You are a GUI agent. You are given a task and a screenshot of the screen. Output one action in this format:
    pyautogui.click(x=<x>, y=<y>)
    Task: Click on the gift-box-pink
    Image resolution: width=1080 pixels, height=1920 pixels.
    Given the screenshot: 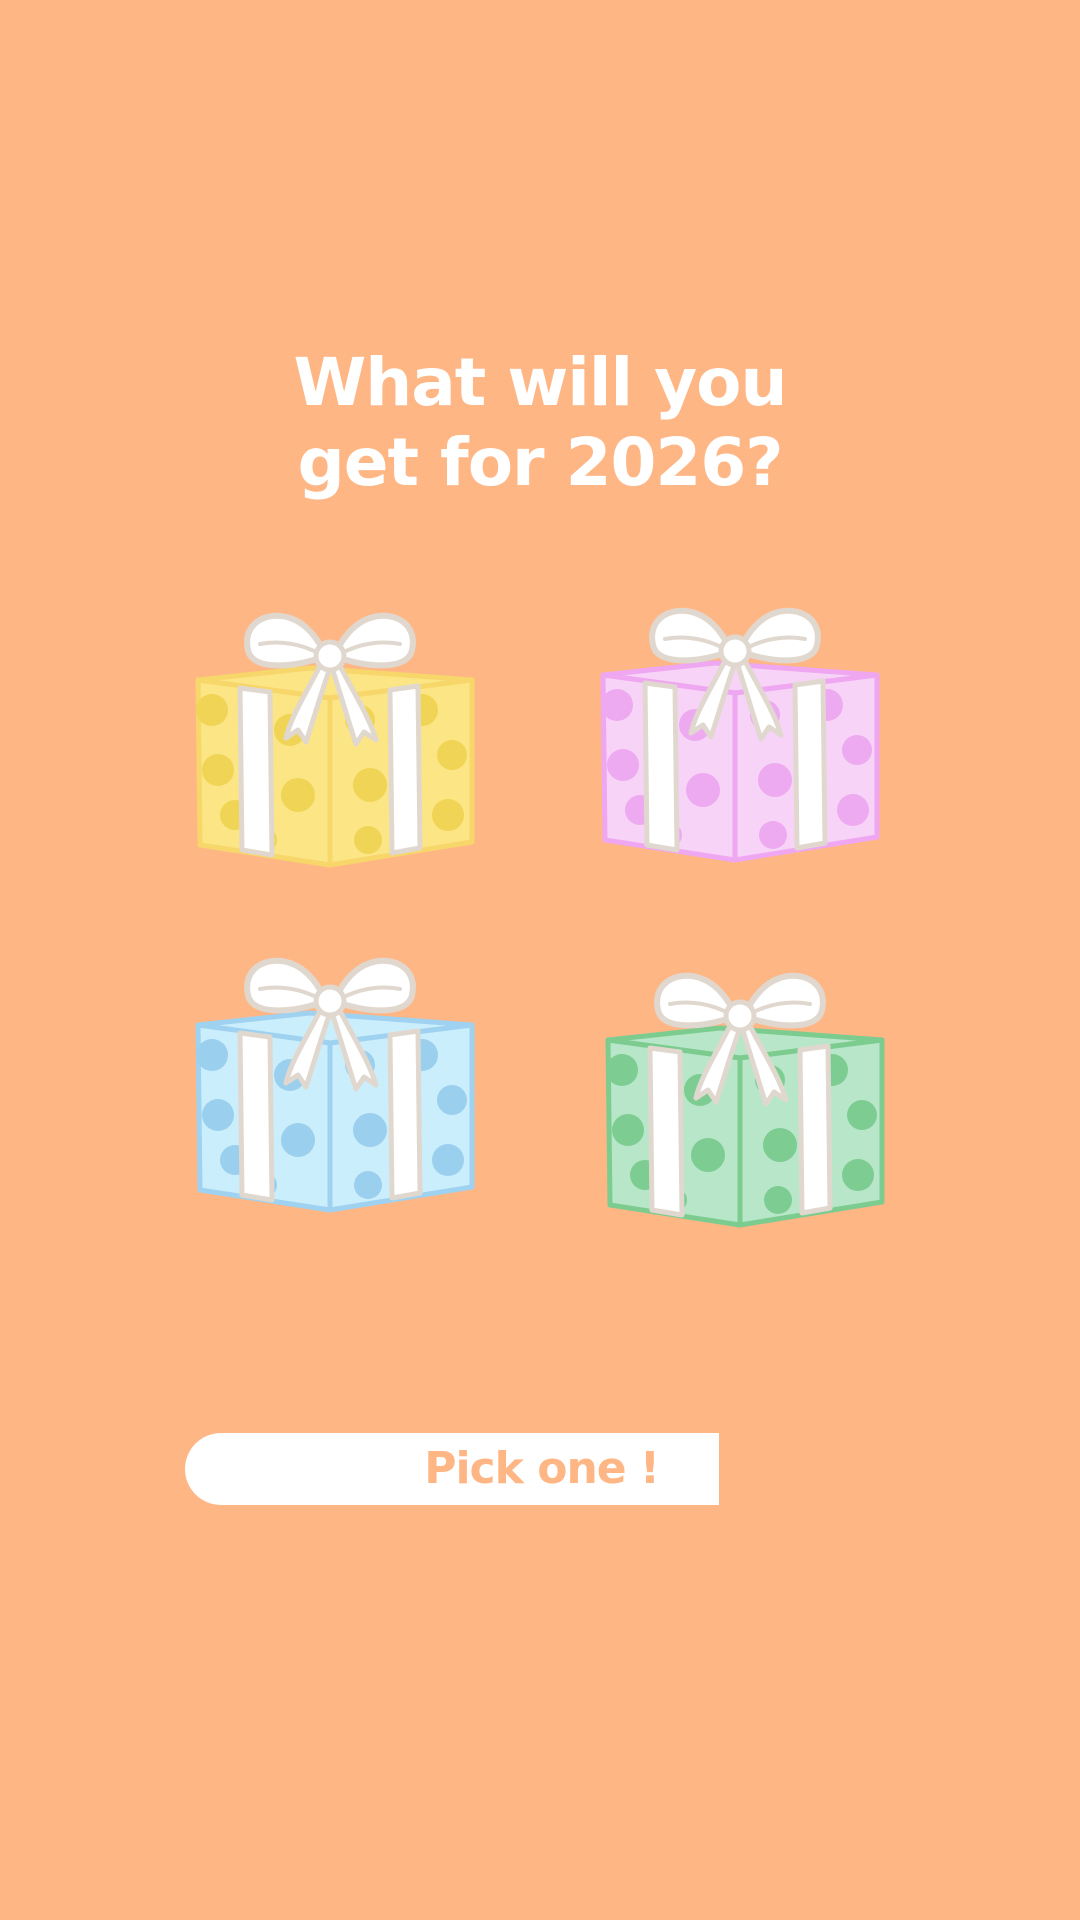 What is the action you would take?
    pyautogui.click(x=740, y=735)
    